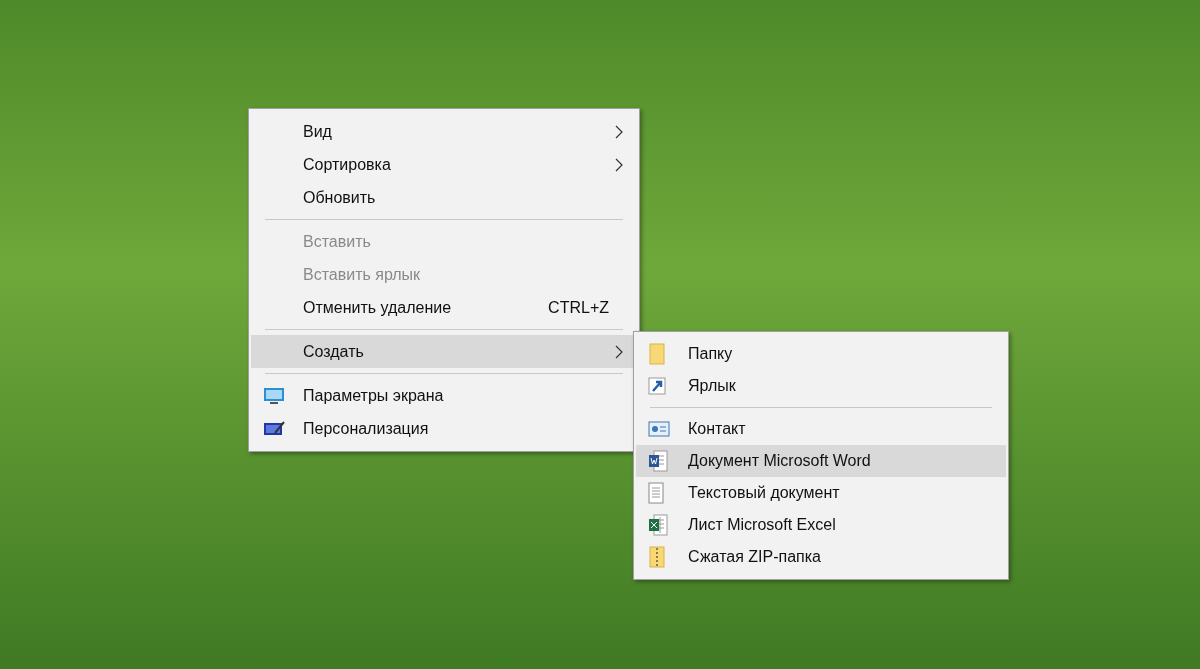 Image resolution: width=1200 pixels, height=669 pixels. What do you see at coordinates (657, 354) in the screenshot?
I see `folder-icon` at bounding box center [657, 354].